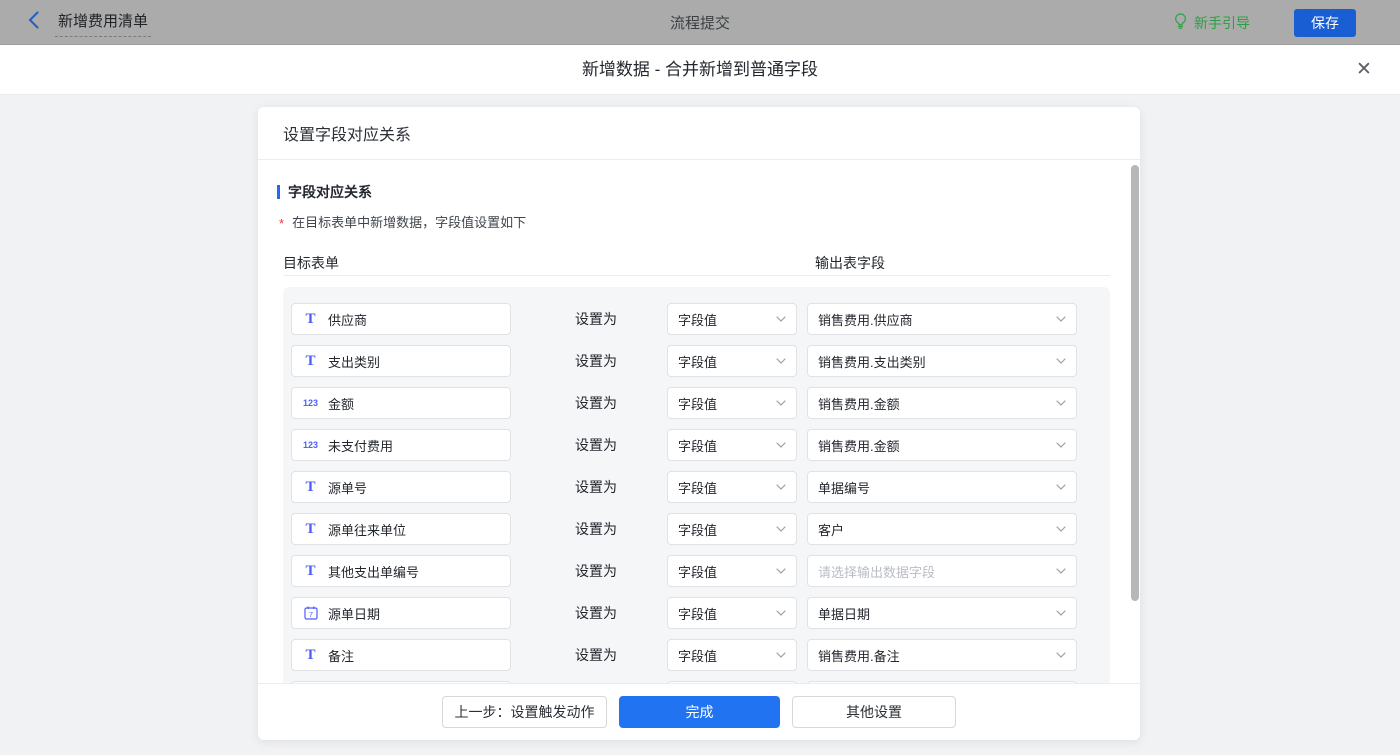  What do you see at coordinates (341, 404) in the screenshot?
I see `target-field-name: 金额` at bounding box center [341, 404].